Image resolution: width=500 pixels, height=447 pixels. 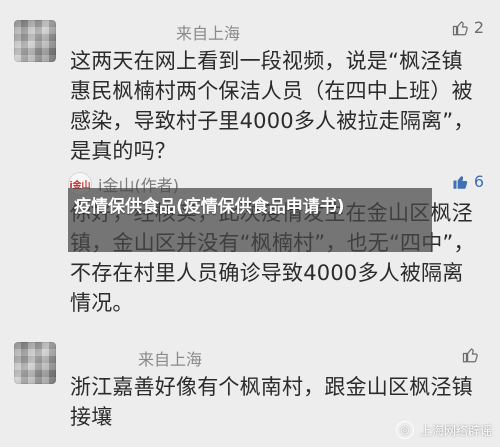 What do you see at coordinates (478, 181) in the screenshot?
I see `like-count: 6` at bounding box center [478, 181].